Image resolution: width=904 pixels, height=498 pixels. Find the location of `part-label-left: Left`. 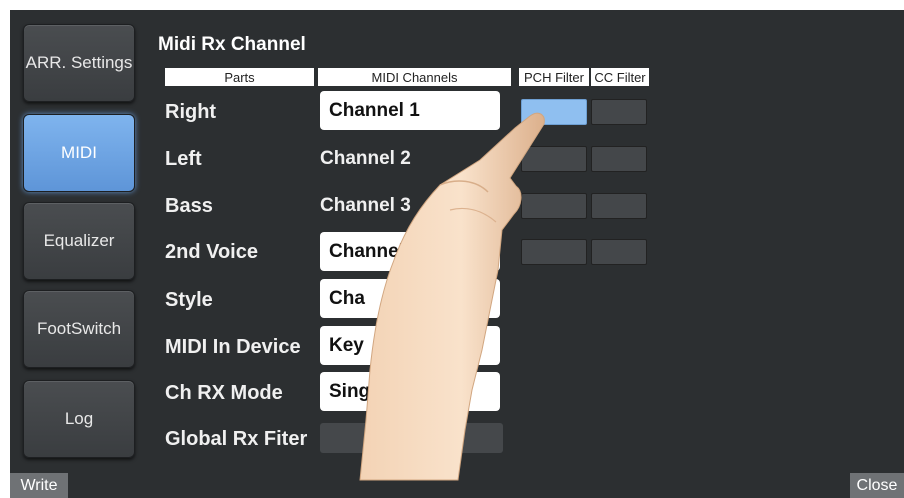

part-label-left: Left is located at coordinates (183, 159).